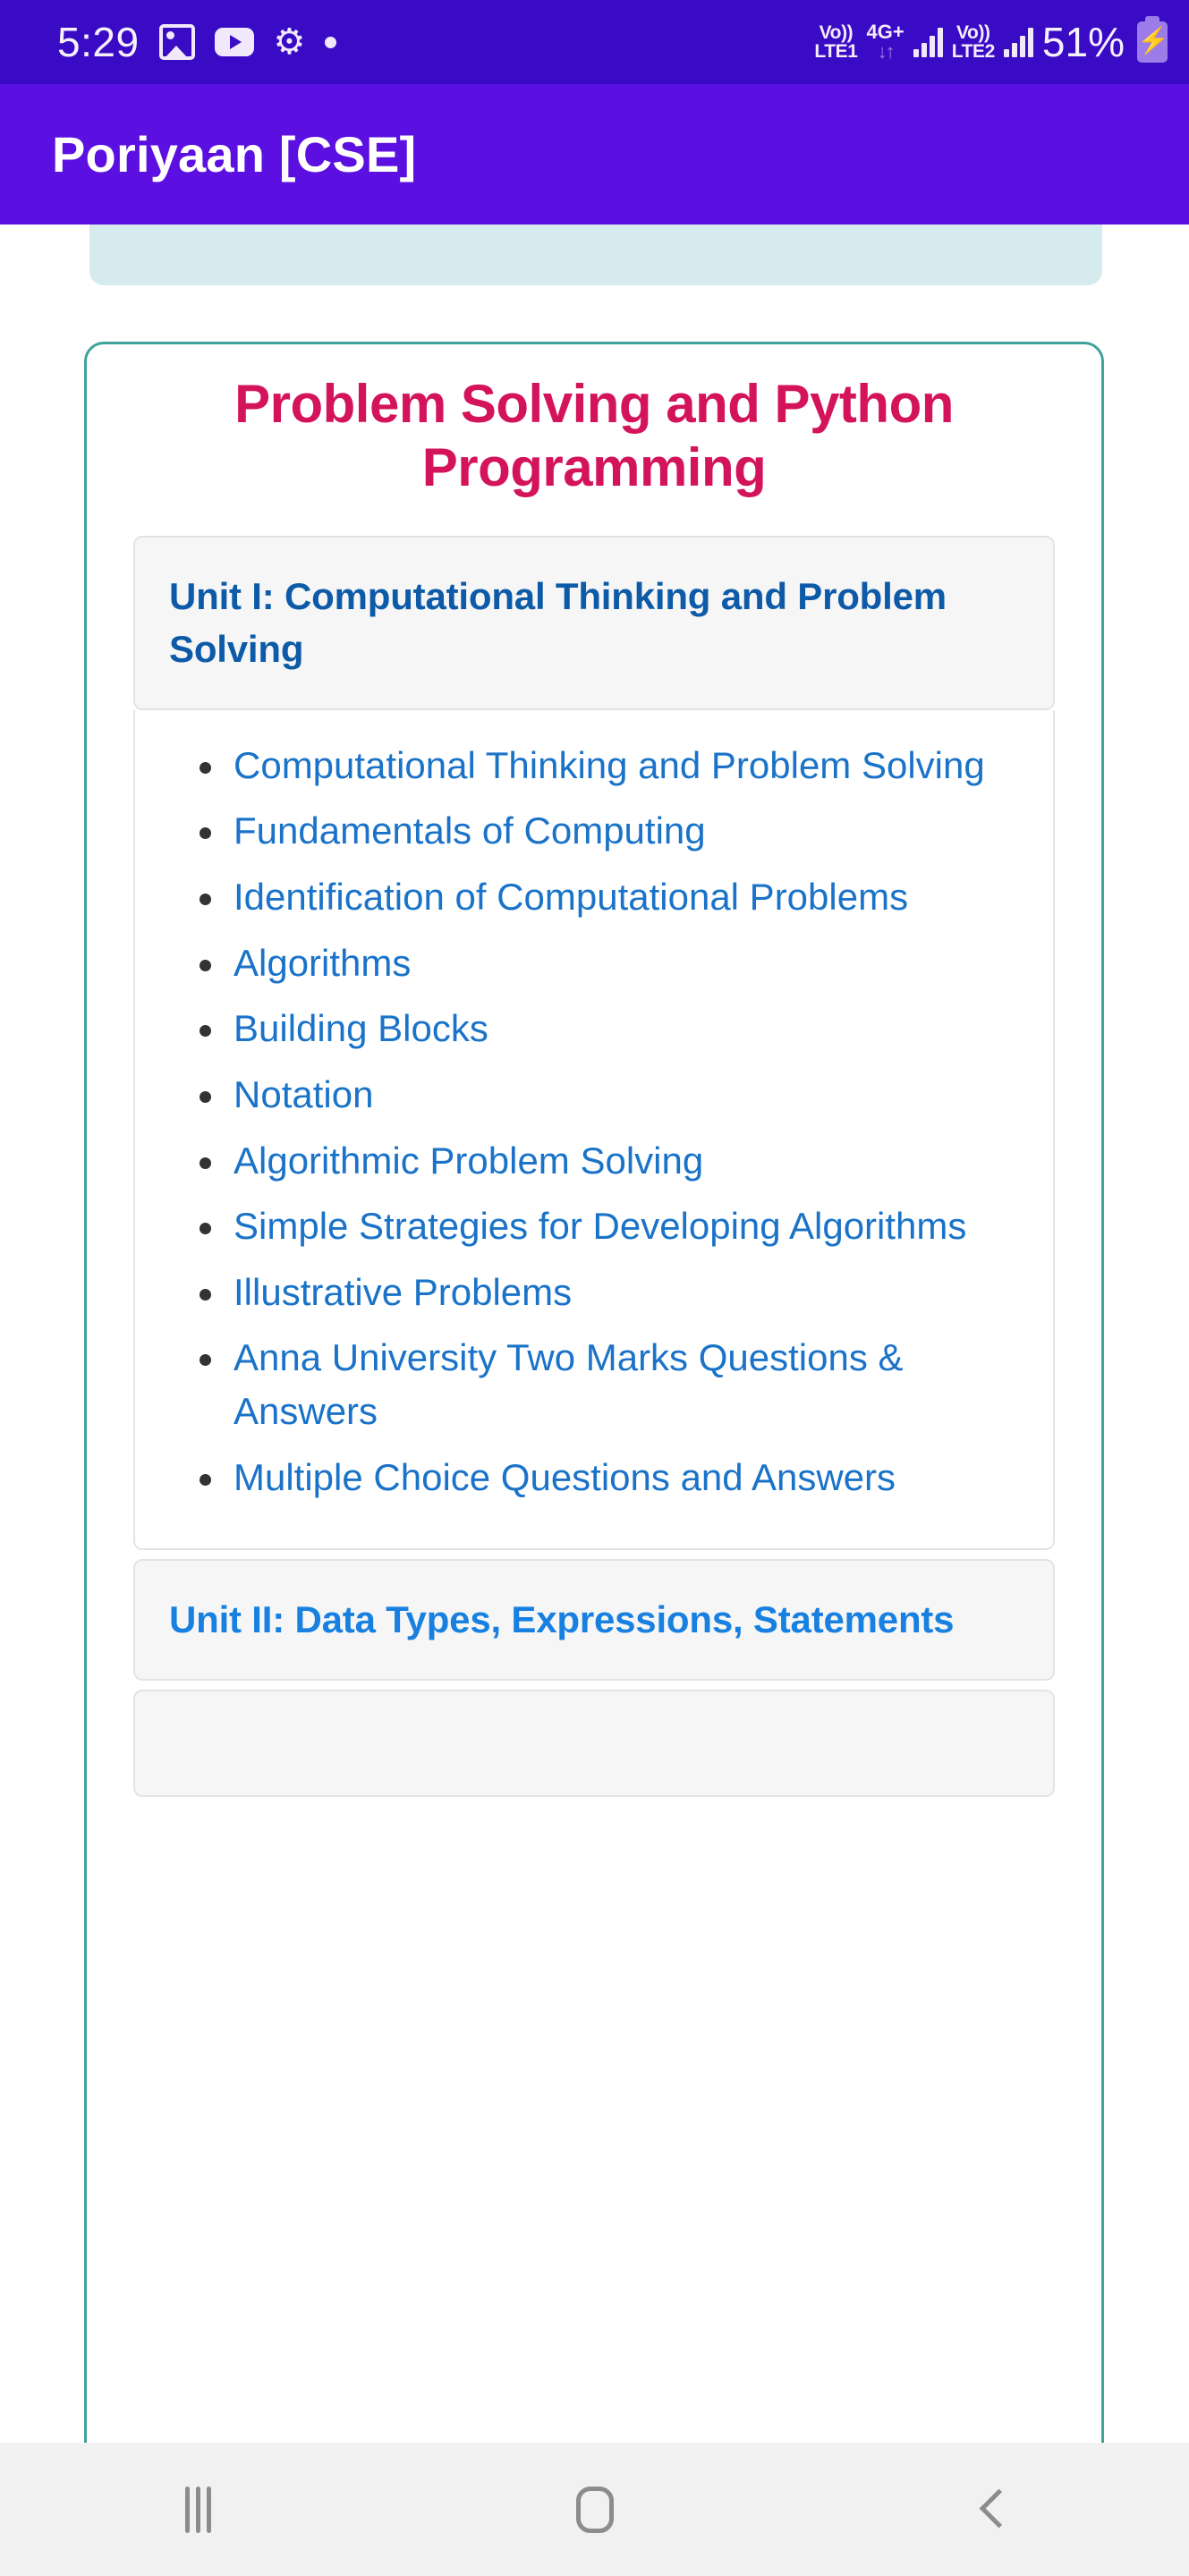  What do you see at coordinates (885, 32) in the screenshot?
I see `network-generation-label: 4G+` at bounding box center [885, 32].